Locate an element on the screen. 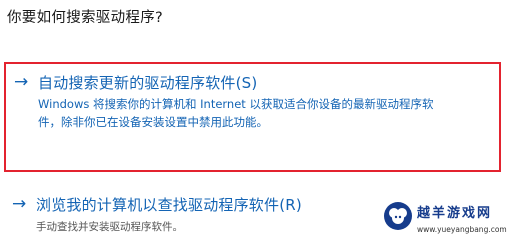 The image size is (507, 242). watermark-name: 越羊游戏网 is located at coordinates (455, 213).